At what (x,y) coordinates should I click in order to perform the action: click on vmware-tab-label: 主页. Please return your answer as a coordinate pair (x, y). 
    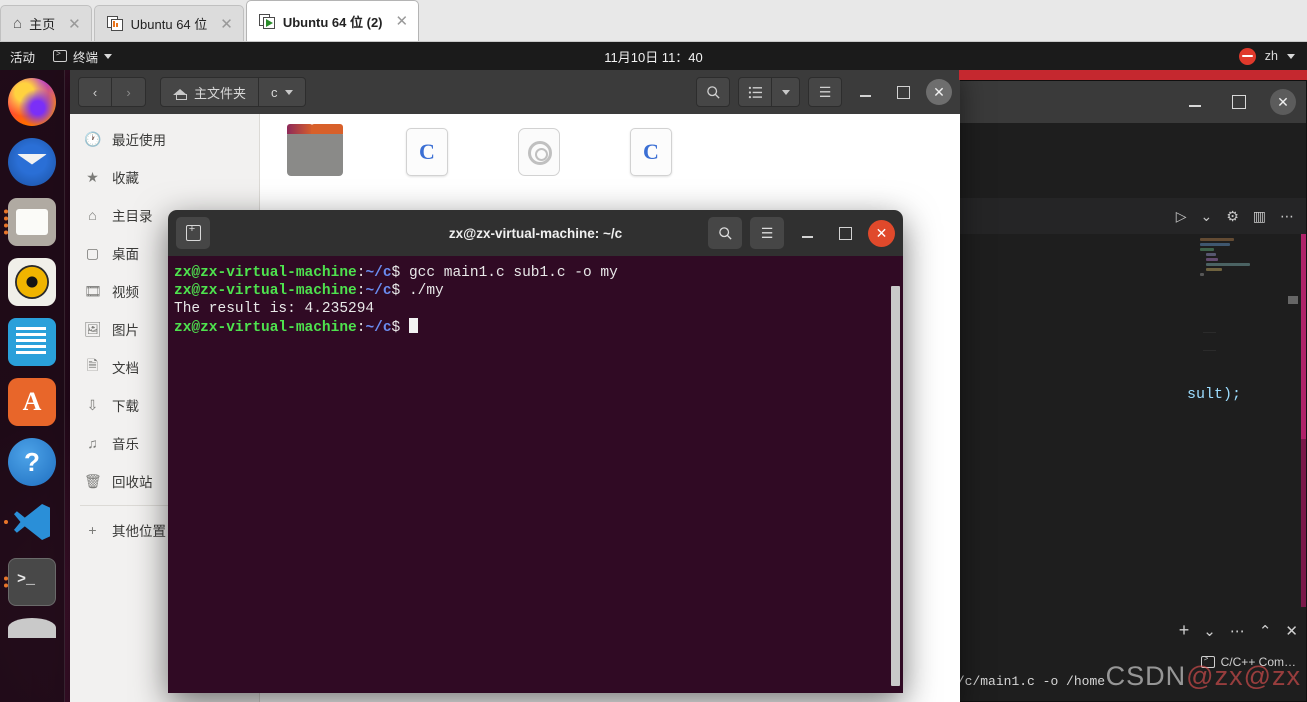
    Looking at the image, I should click on (42, 24).